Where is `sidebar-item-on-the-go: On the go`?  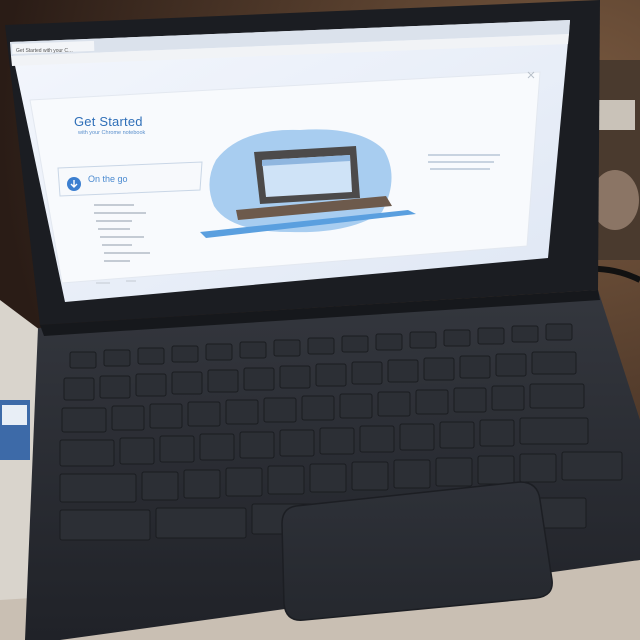
sidebar-item-on-the-go: On the go is located at coordinates (108, 179).